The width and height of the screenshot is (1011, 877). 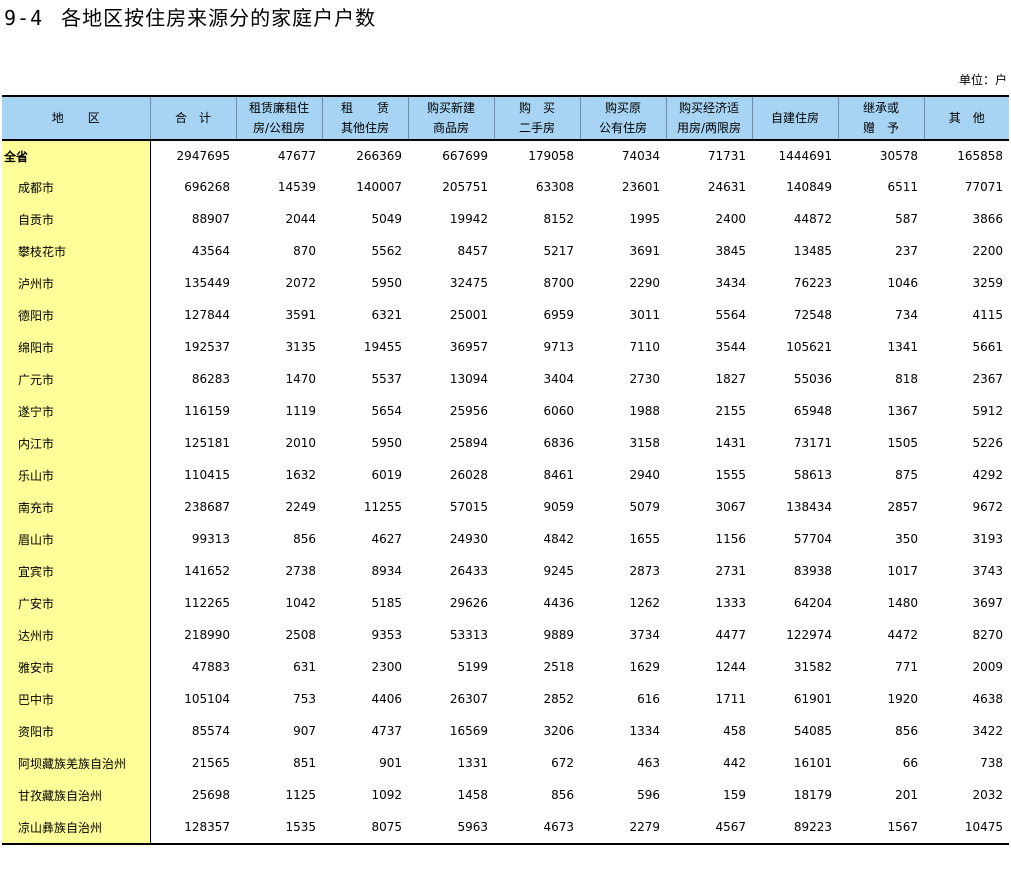 I want to click on value-cell: 2400, so click(x=730, y=219).